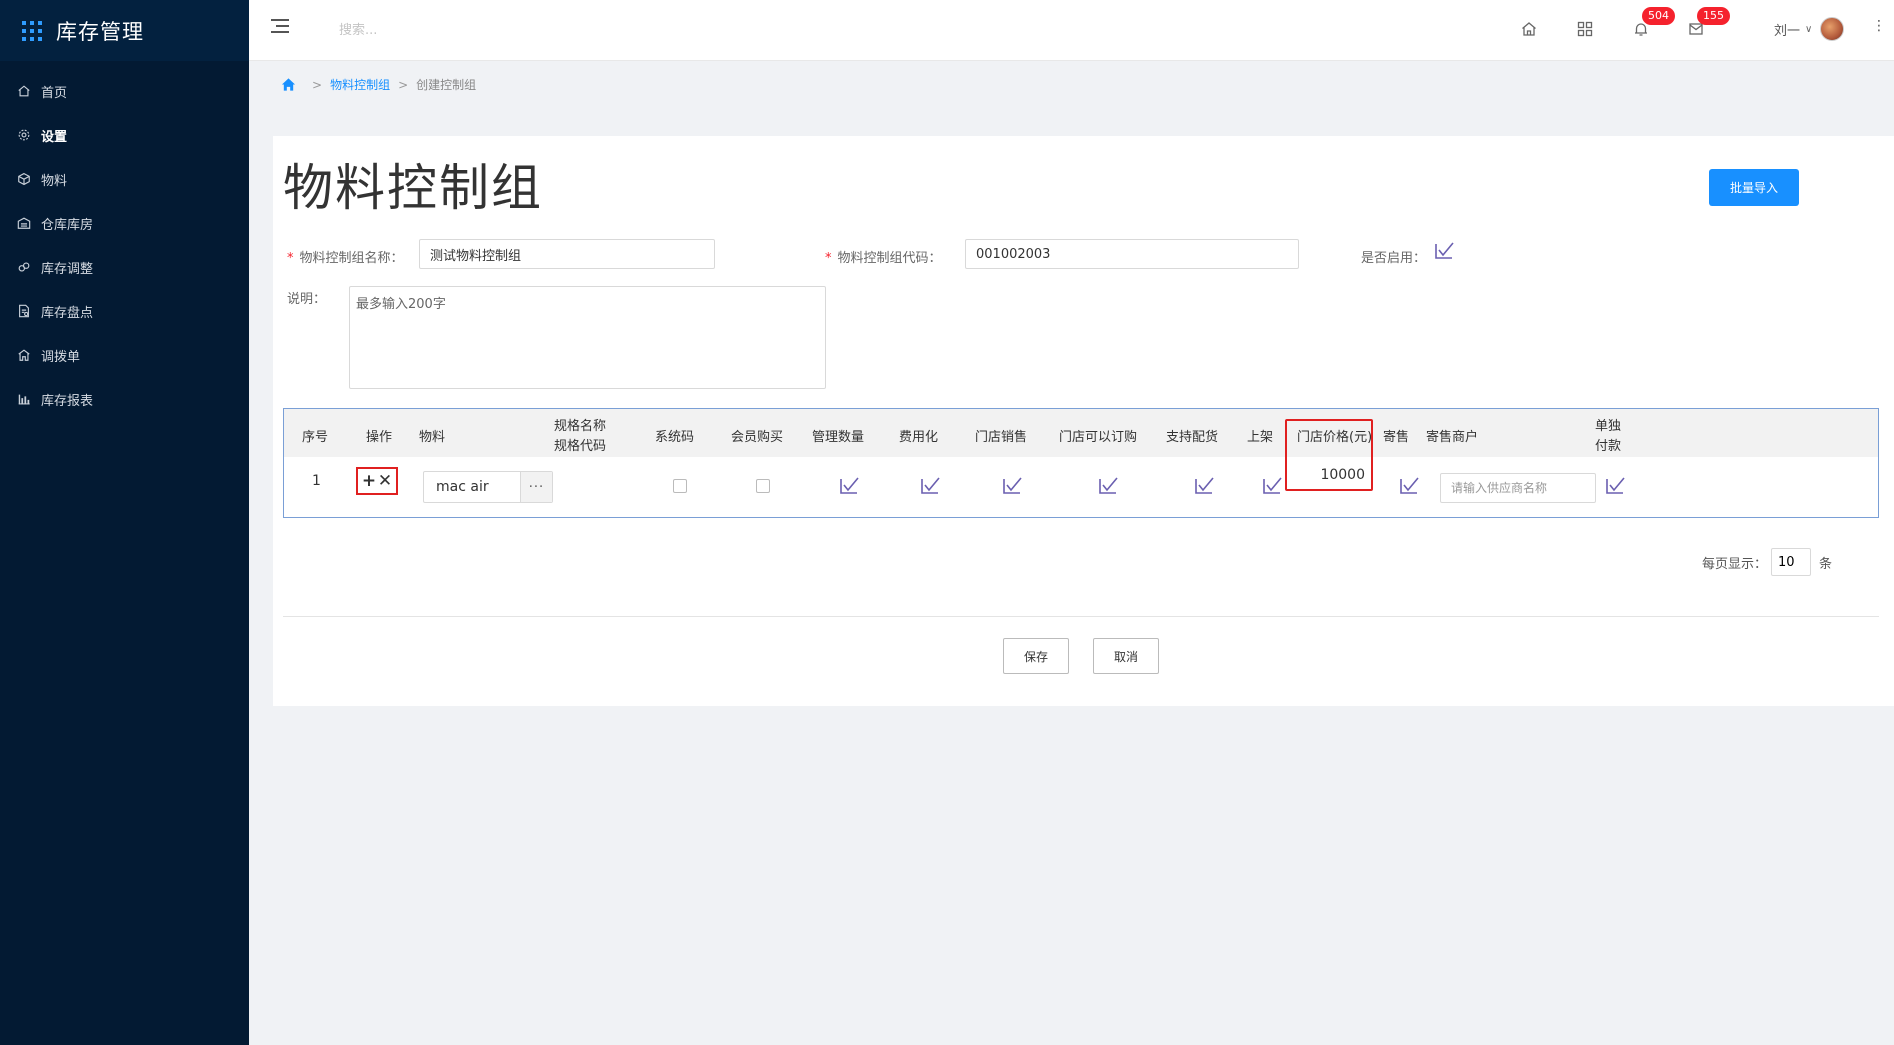 This screenshot has height=1045, width=1894. What do you see at coordinates (439, 30) in the screenshot?
I see `search-input` at bounding box center [439, 30].